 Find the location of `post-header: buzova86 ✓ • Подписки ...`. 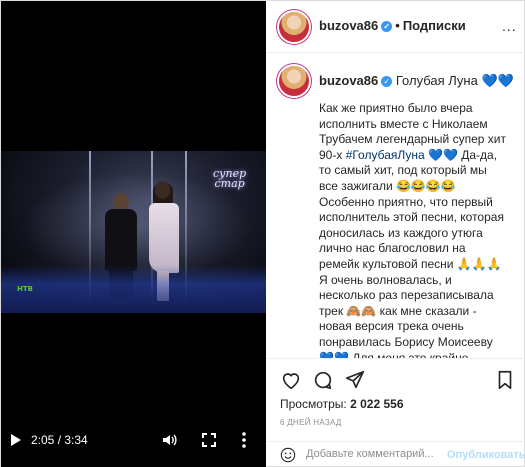

post-header: buzova86 ✓ • Подписки ... is located at coordinates (395, 27).